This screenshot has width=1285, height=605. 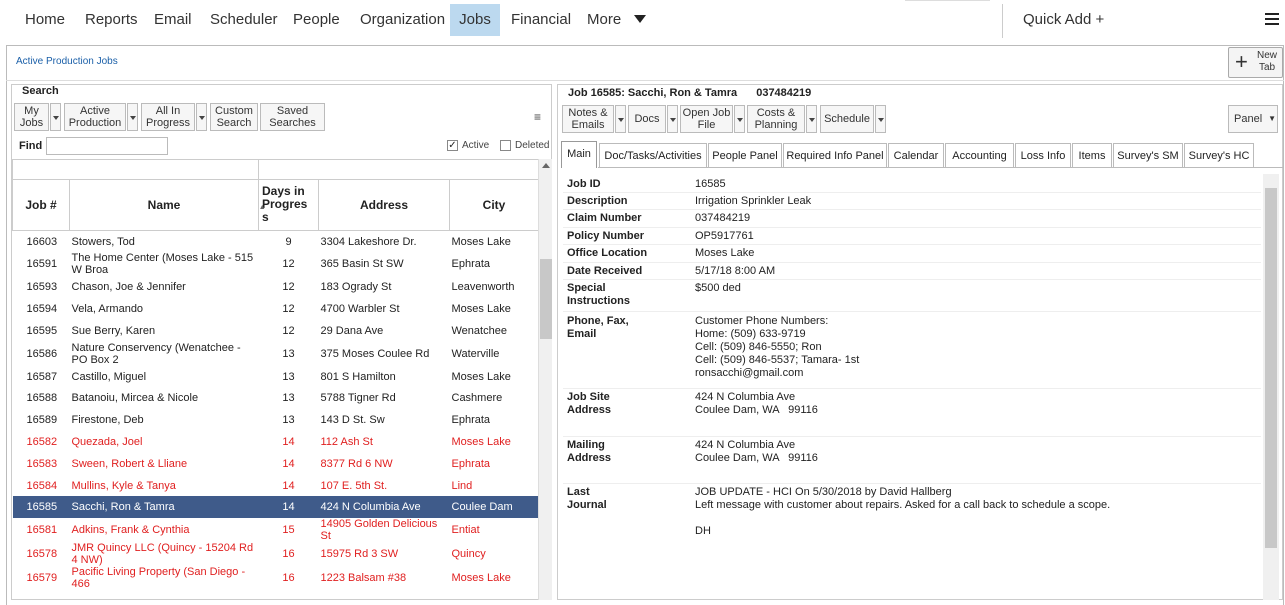 What do you see at coordinates (579, 154) in the screenshot?
I see `tab-main: Main` at bounding box center [579, 154].